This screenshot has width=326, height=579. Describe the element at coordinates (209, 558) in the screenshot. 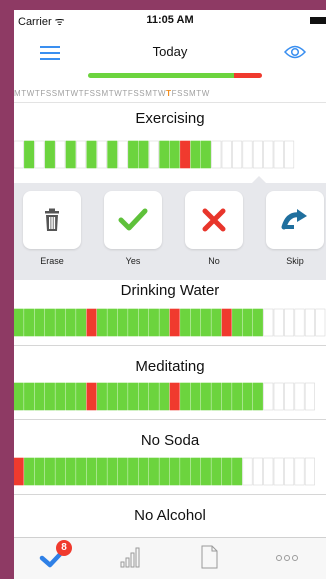

I see `tab-notes` at that location.